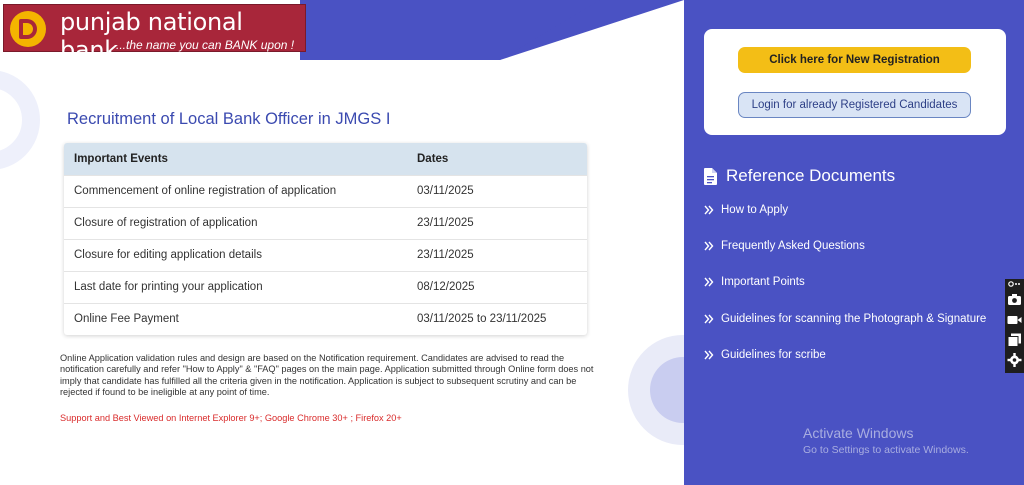  I want to click on reference-documents-title: Reference Documents, so click(811, 175).